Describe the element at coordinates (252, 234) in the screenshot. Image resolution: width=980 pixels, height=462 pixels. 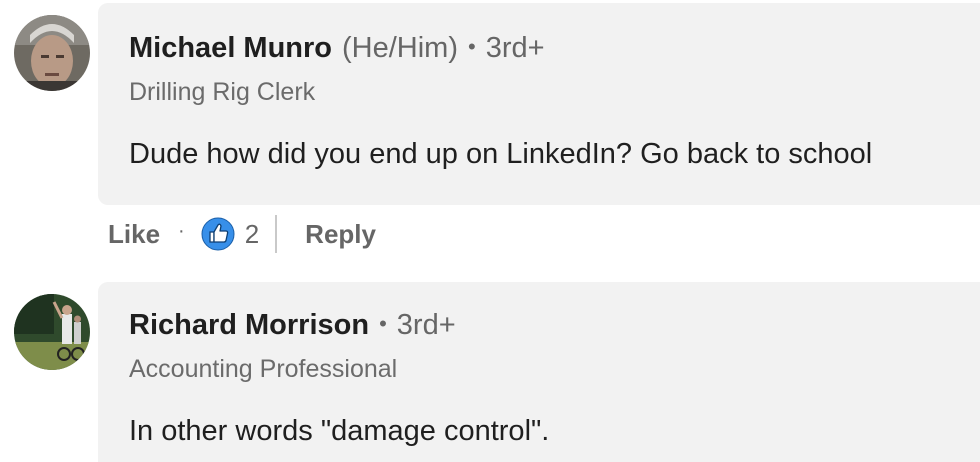
I see `reaction-count: 2` at that location.